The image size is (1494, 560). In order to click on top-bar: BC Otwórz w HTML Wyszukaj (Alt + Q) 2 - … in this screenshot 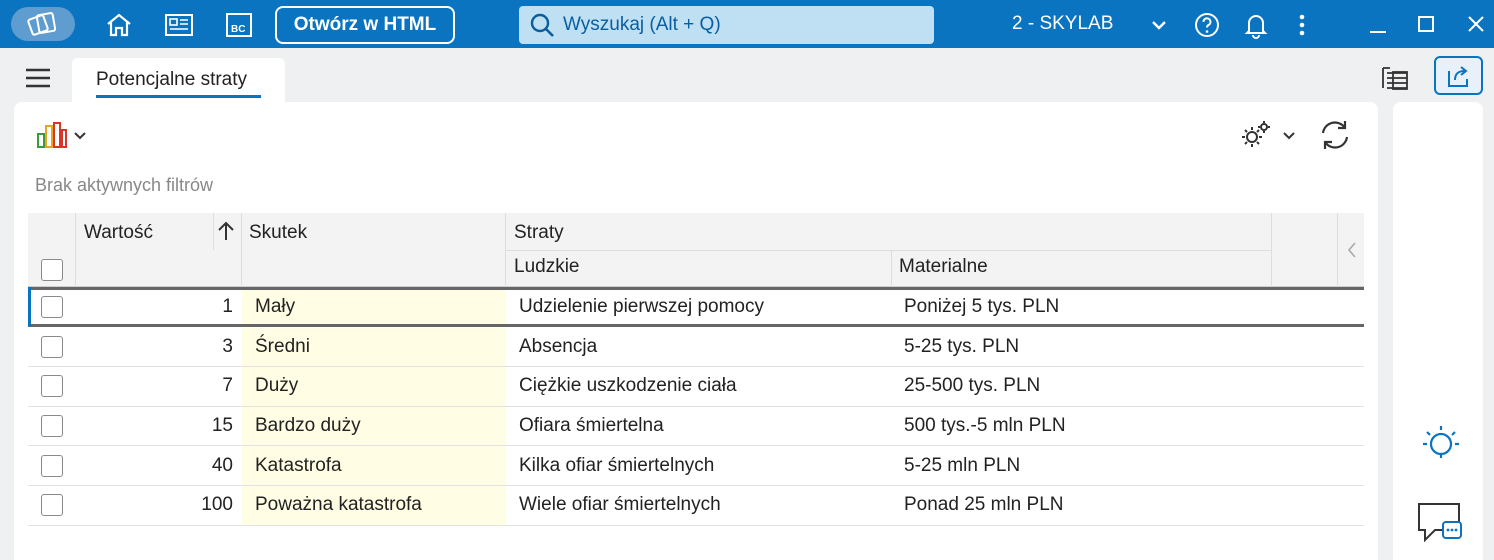, I will do `click(747, 24)`.